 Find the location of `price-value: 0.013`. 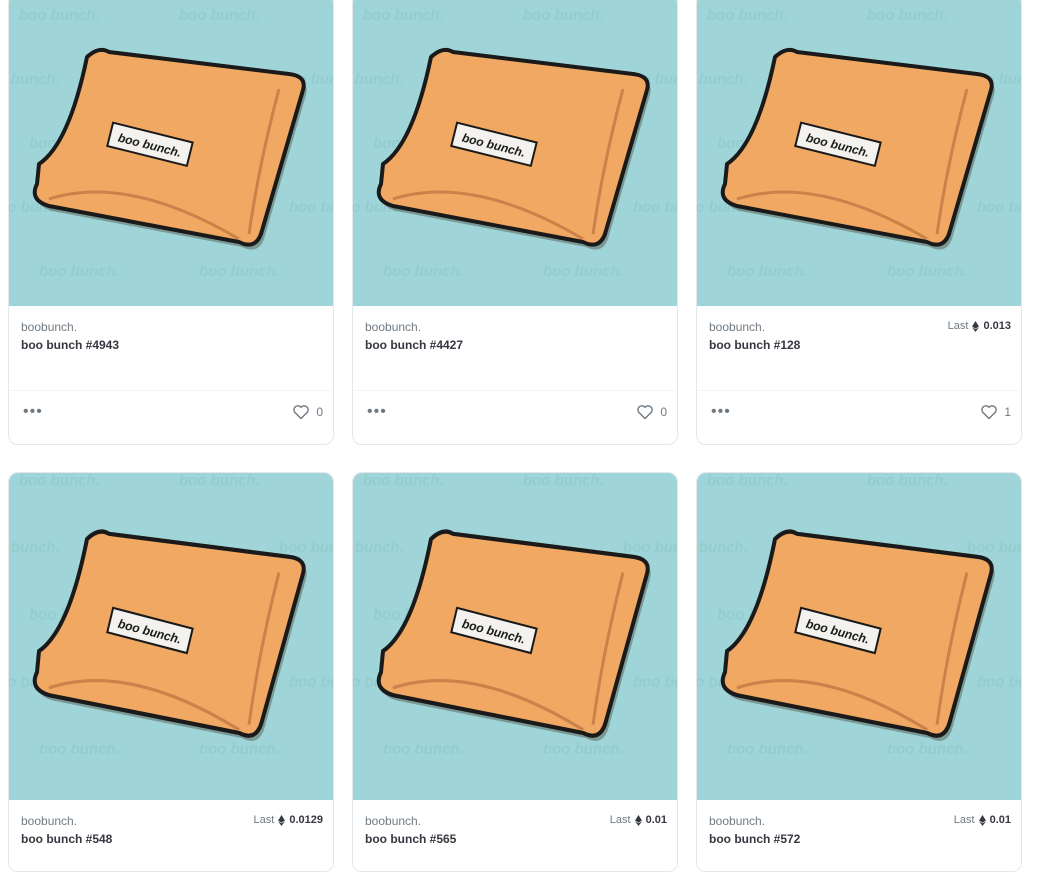

price-value: 0.013 is located at coordinates (997, 326).